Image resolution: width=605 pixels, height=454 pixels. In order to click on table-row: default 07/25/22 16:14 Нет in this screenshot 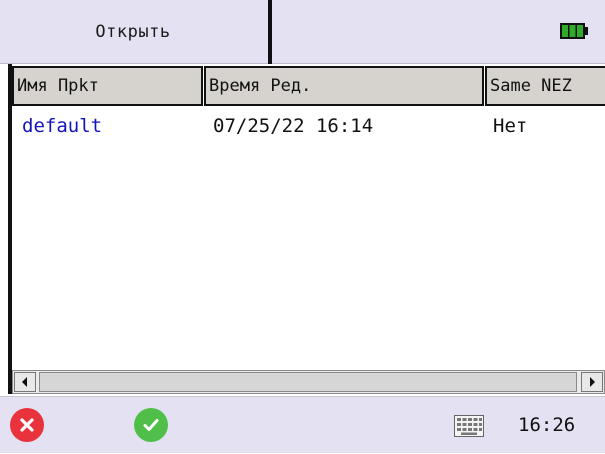, I will do `click(308, 126)`.